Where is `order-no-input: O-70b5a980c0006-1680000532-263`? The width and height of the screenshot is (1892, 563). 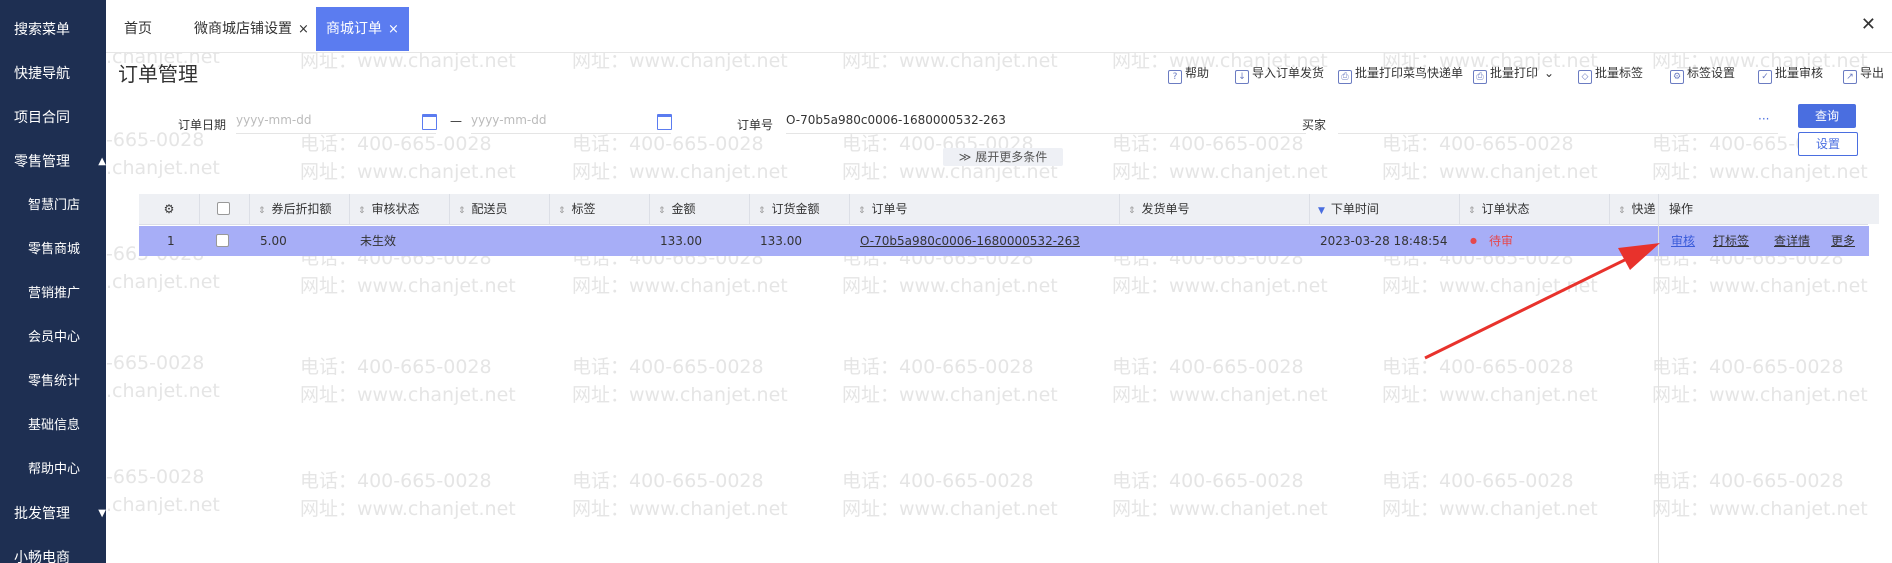 order-no-input: O-70b5a980c0006-1680000532-263 is located at coordinates (1046, 123).